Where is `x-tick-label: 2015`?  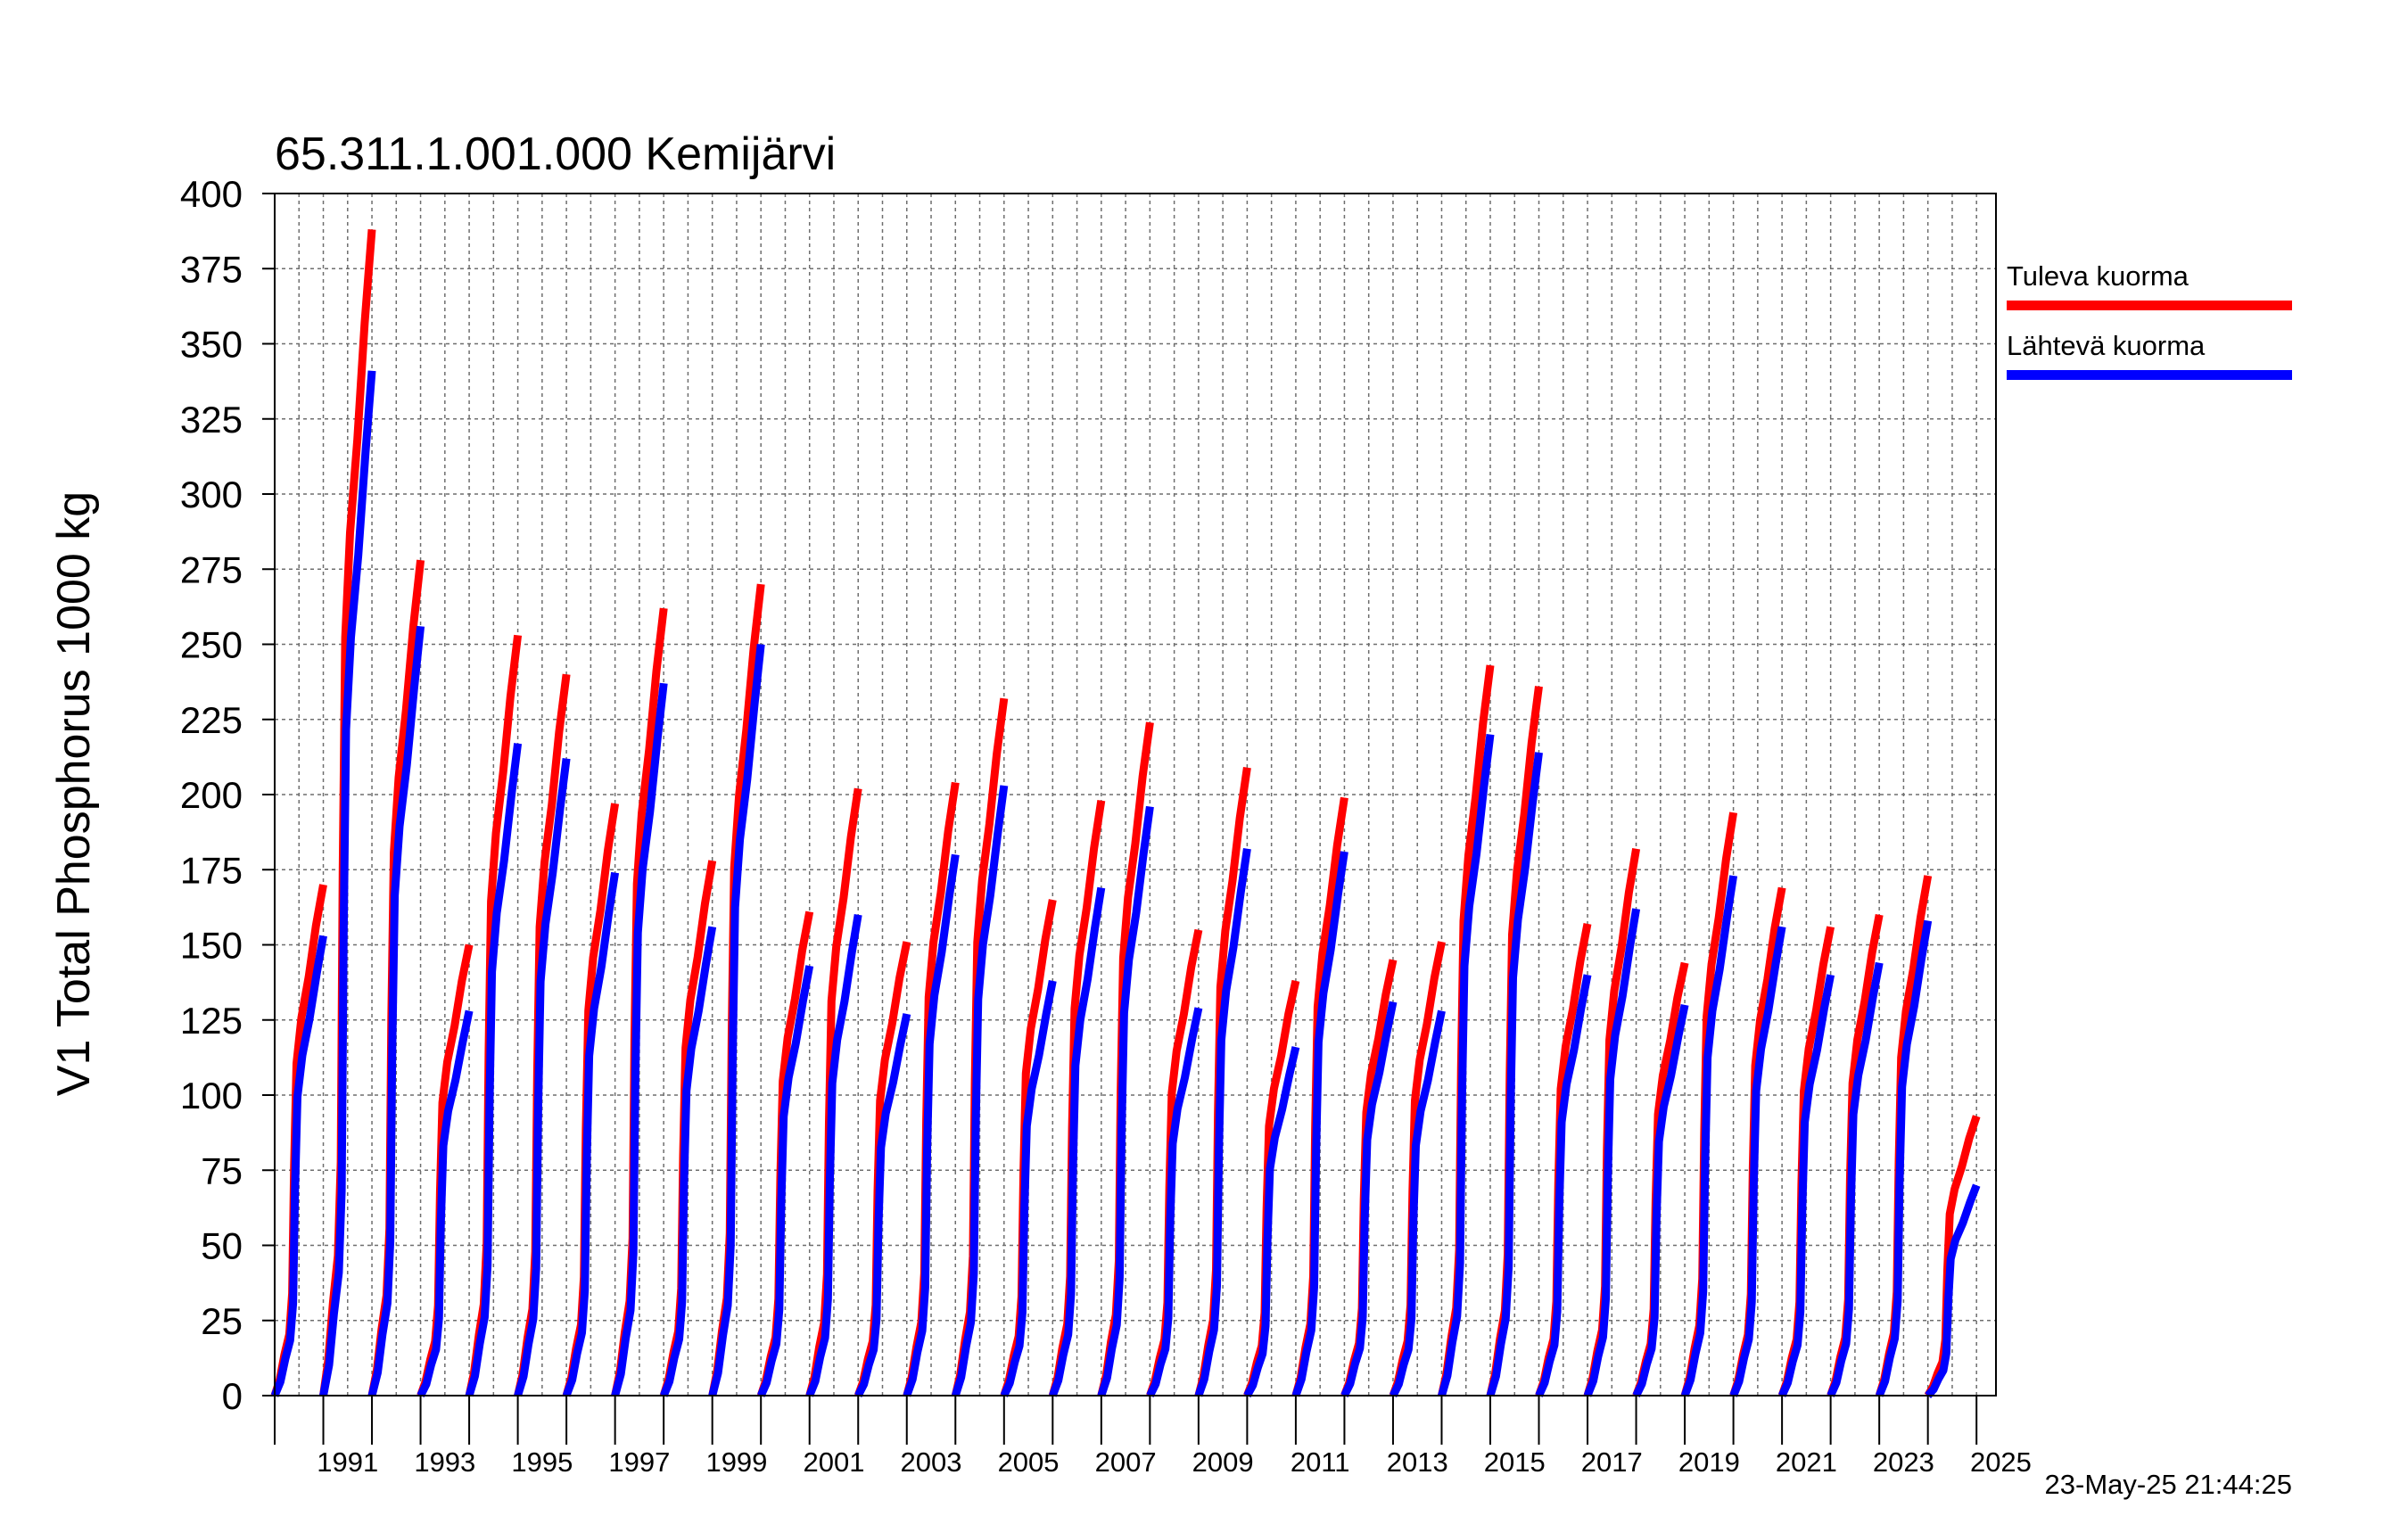
x-tick-label: 2015 is located at coordinates (1515, 1462).